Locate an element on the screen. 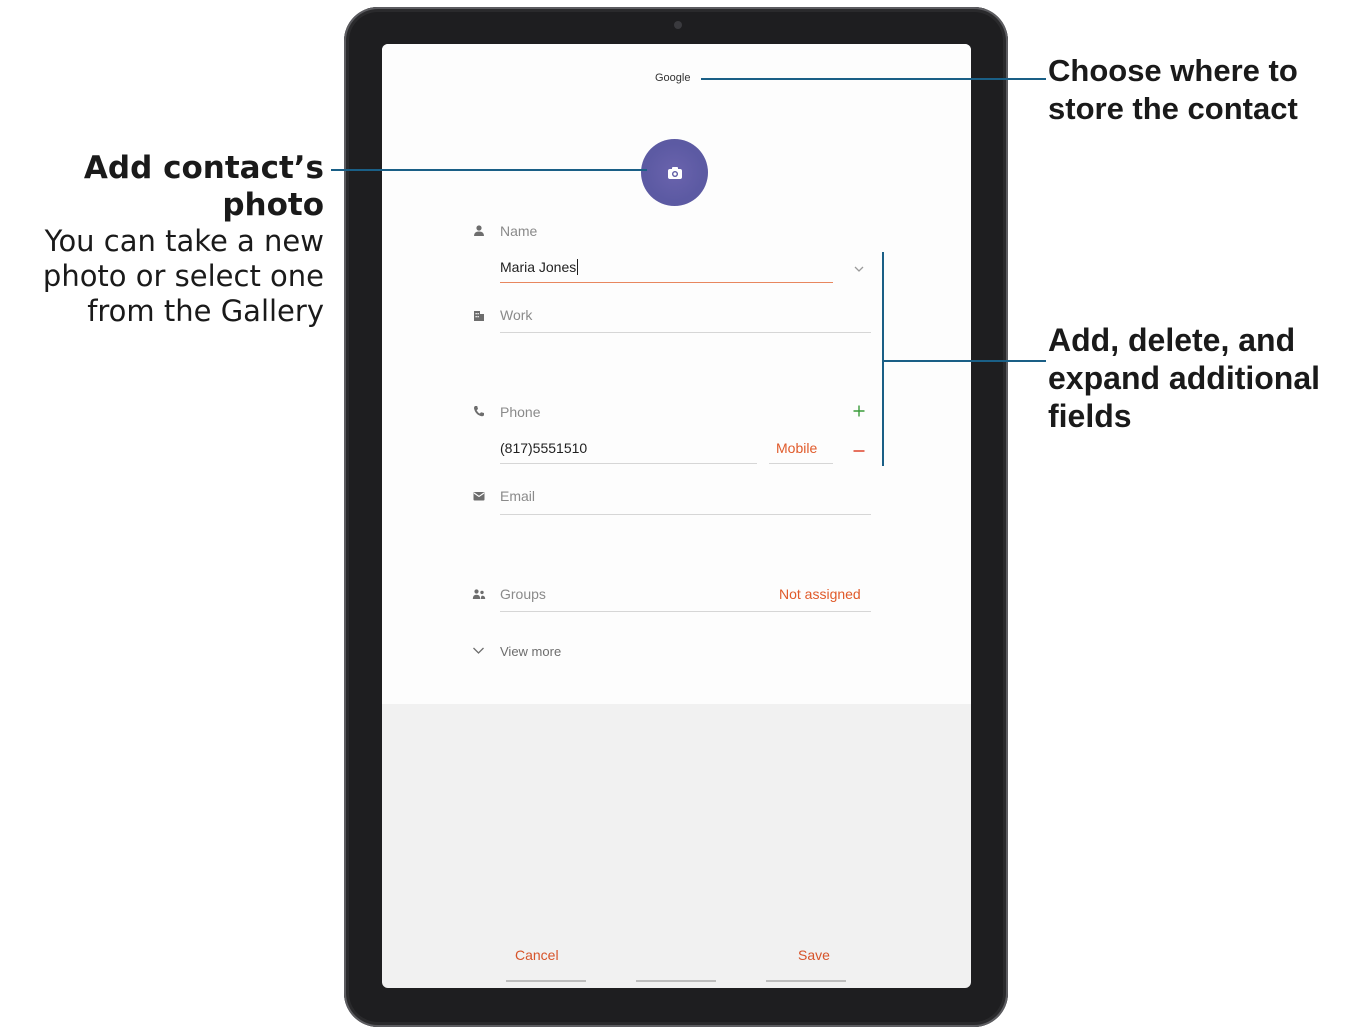 Image resolution: width=1346 pixels, height=1027 pixels. save-button: Save is located at coordinates (814, 955).